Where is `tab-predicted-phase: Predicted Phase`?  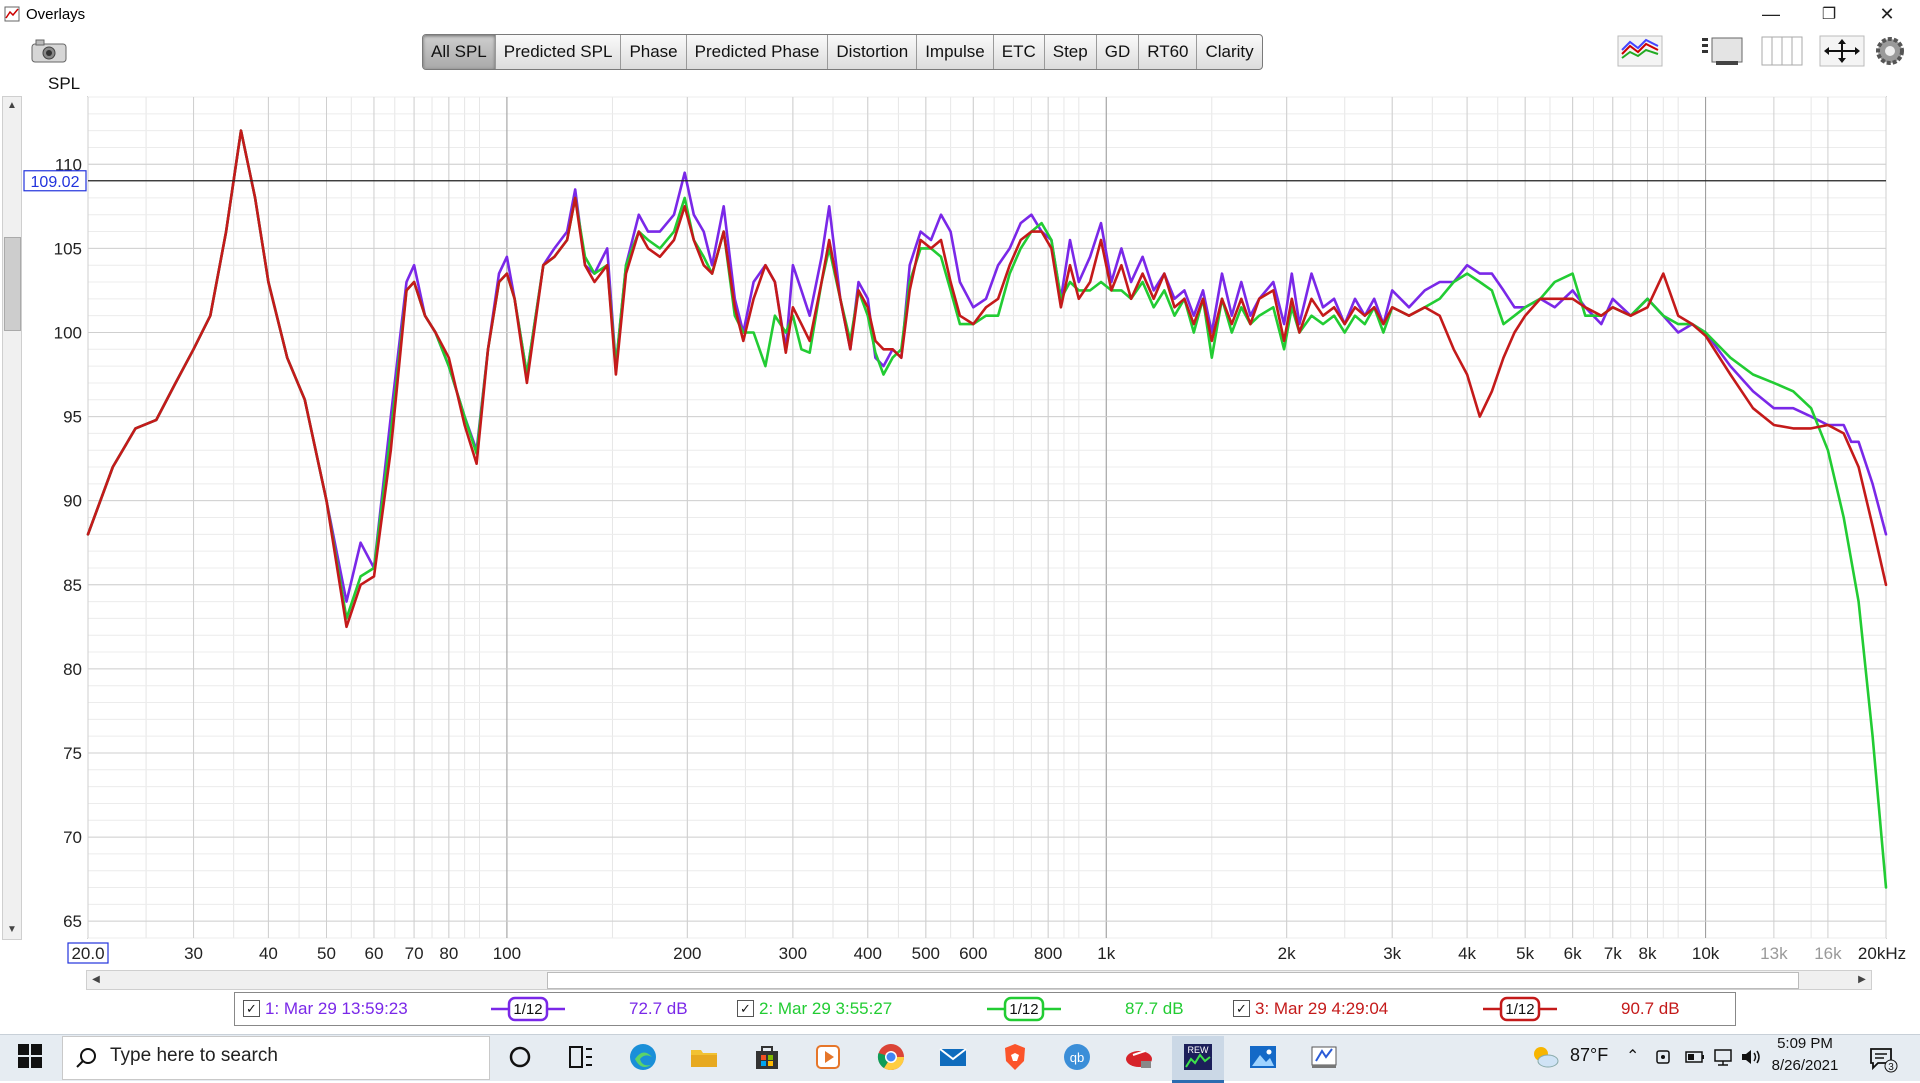 tab-predicted-phase: Predicted Phase is located at coordinates (758, 52).